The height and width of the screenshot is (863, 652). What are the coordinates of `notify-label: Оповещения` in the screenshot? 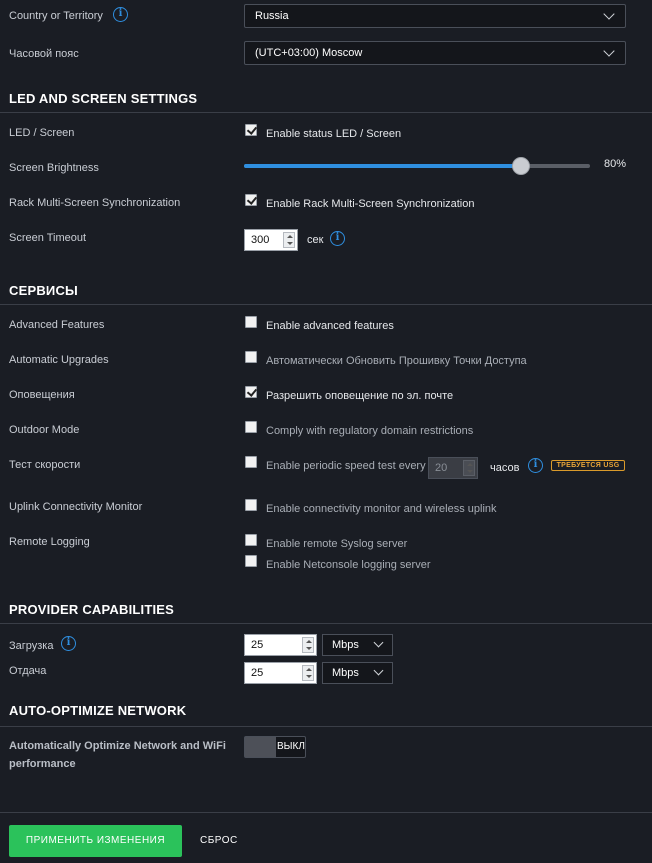 It's located at (42, 395).